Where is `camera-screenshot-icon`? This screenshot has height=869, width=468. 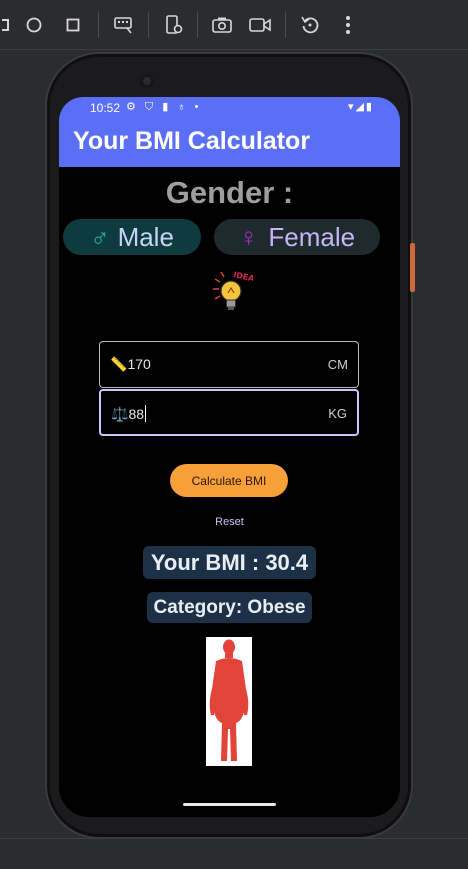 camera-screenshot-icon is located at coordinates (222, 25).